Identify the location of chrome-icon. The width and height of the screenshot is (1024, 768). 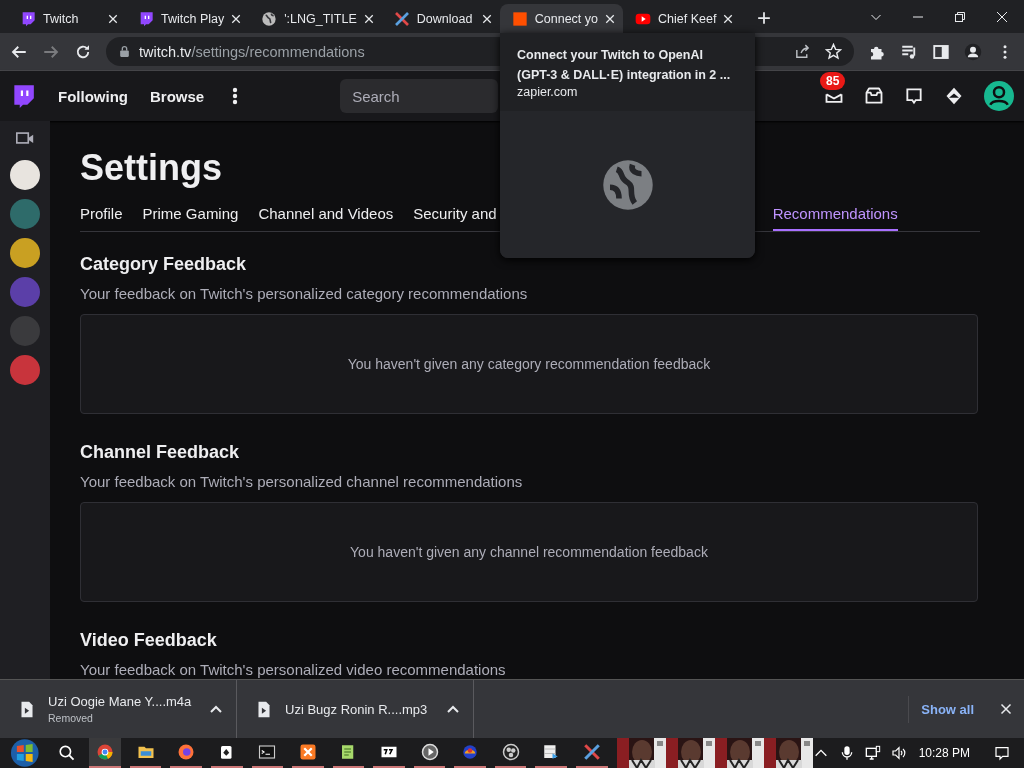
(105, 752).